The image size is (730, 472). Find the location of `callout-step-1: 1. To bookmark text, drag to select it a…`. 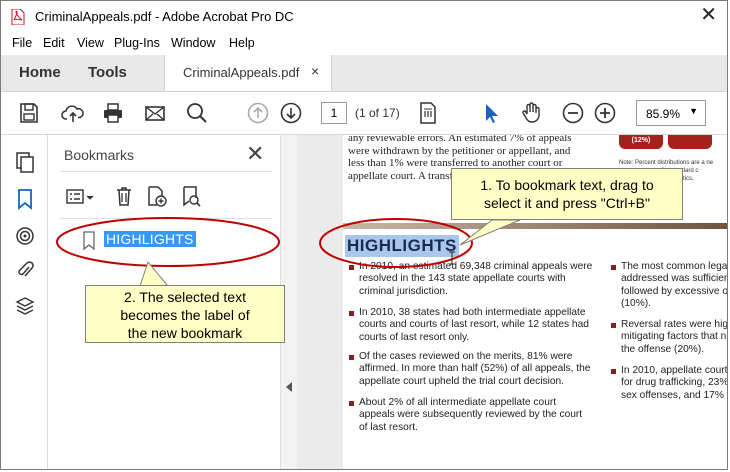

callout-step-1: 1. To bookmark text, drag to select it a… is located at coordinates (567, 194).